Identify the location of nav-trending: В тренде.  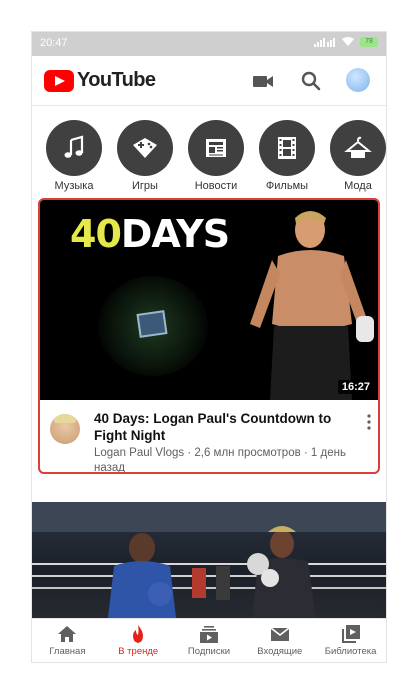
(138, 640).